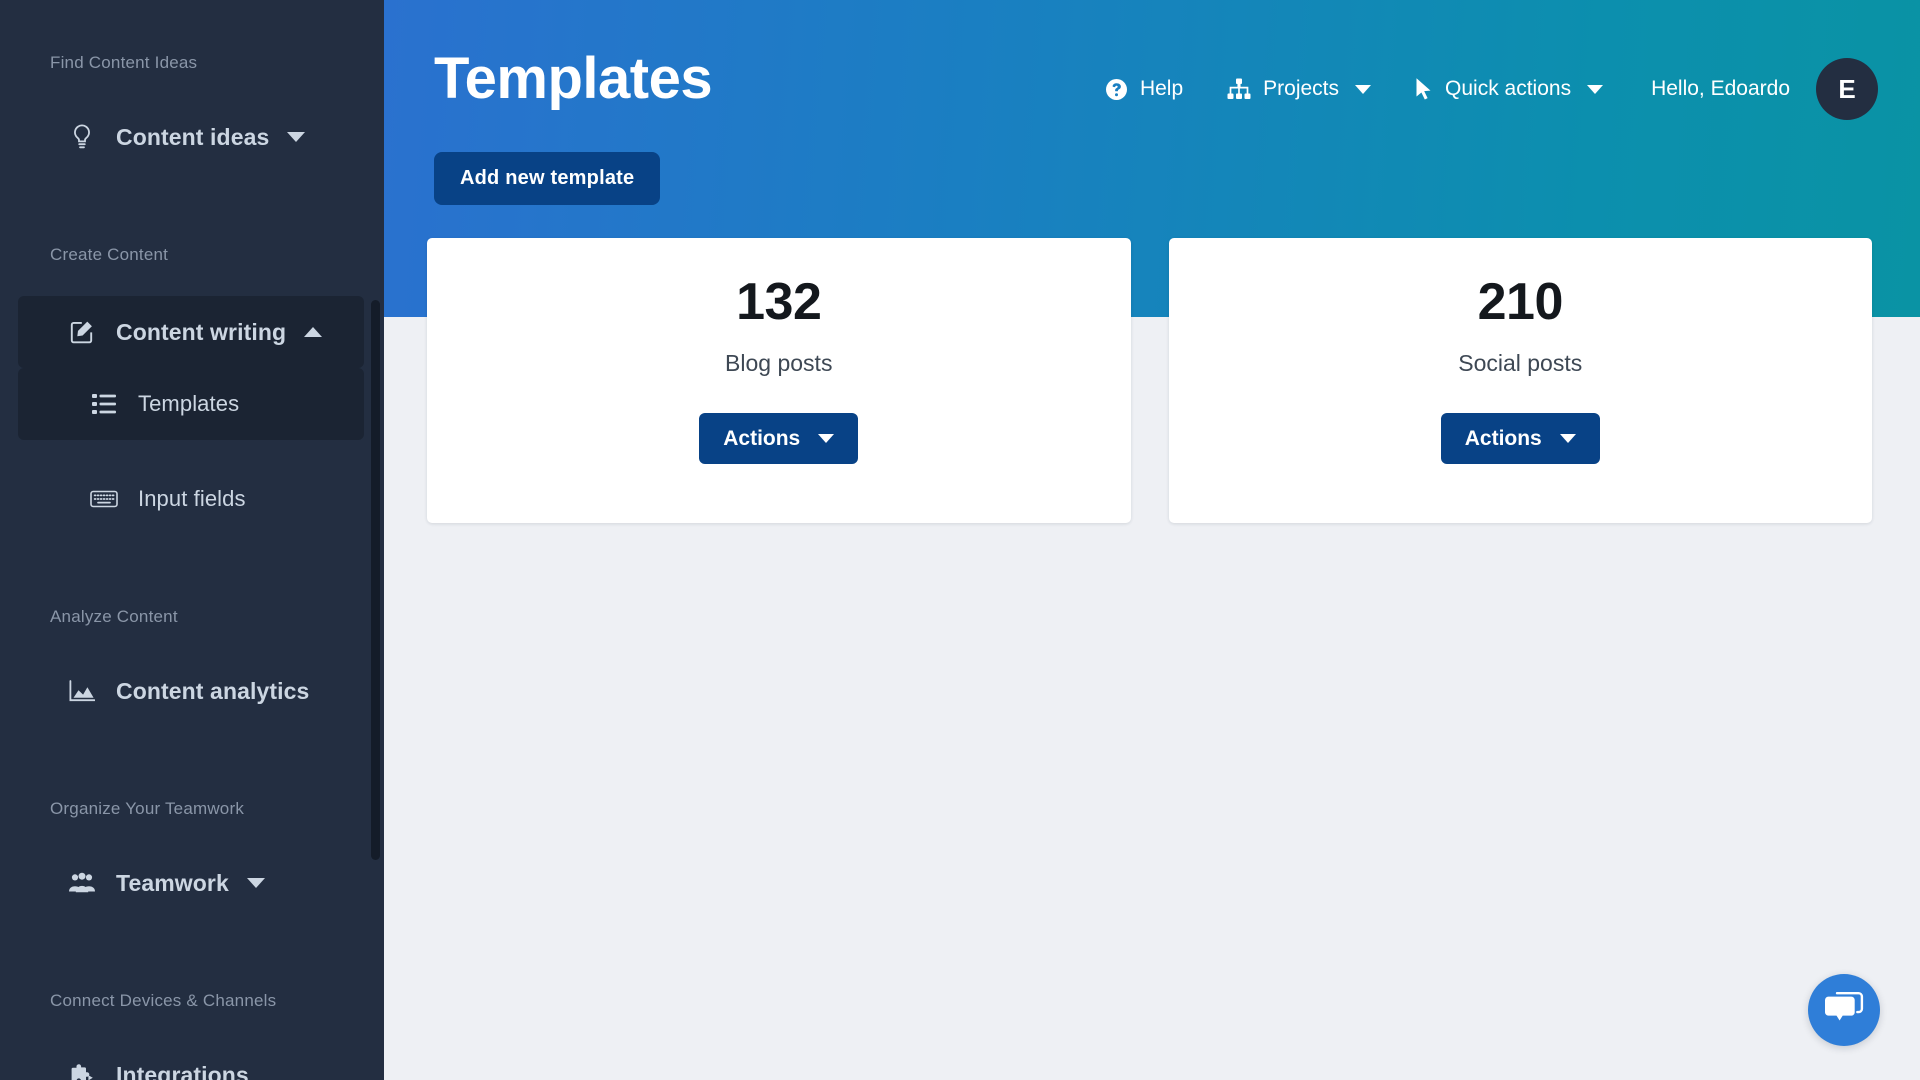  What do you see at coordinates (1116, 89) in the screenshot?
I see `question-circle-icon` at bounding box center [1116, 89].